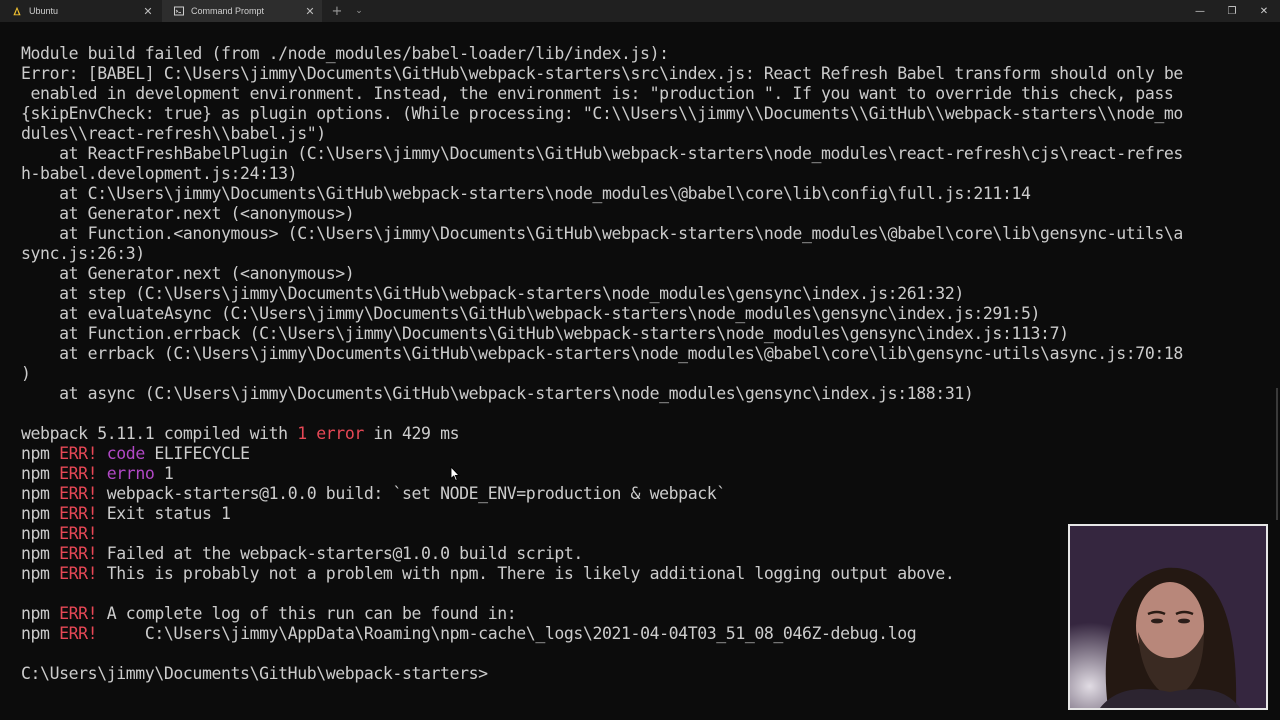 The height and width of the screenshot is (720, 1280). I want to click on linux-penguin-icon, so click(17, 11).